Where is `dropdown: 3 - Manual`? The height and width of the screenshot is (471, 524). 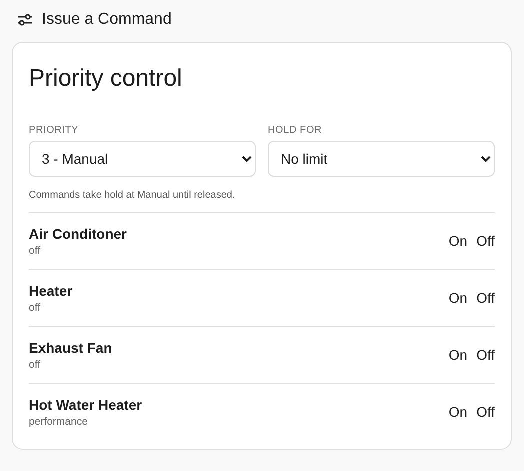
dropdown: 3 - Manual is located at coordinates (142, 159).